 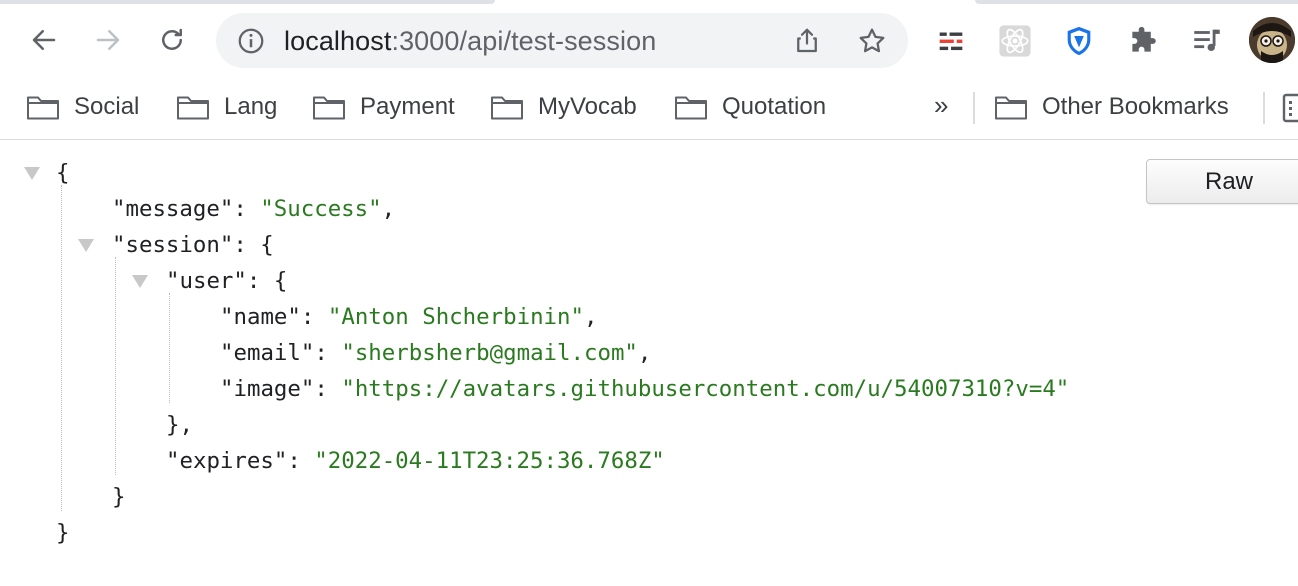 I want to click on url-path: :3000/api/test-session, so click(x=524, y=41).